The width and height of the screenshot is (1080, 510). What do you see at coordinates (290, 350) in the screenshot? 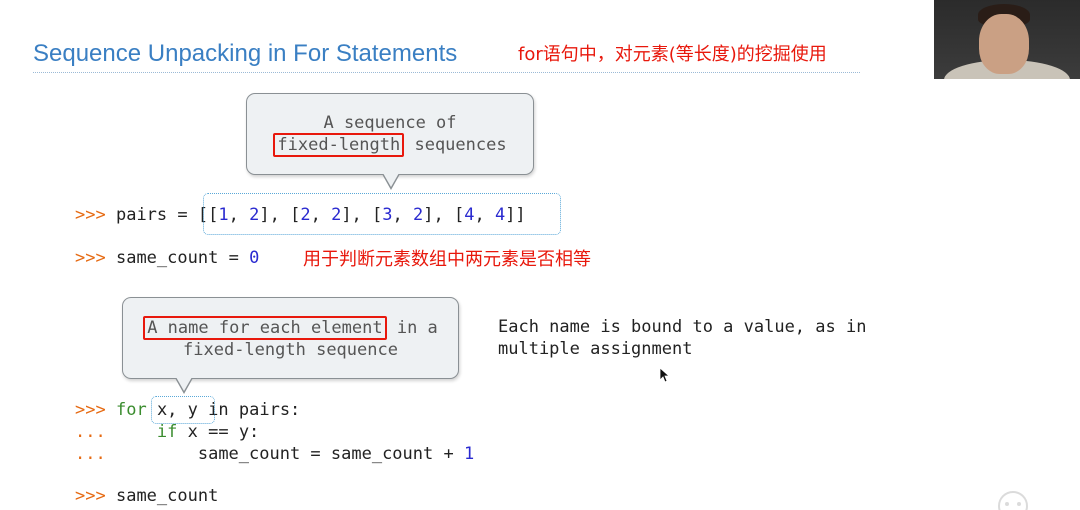
I see `callout-bottom-line2: fixed-length sequence` at bounding box center [290, 350].